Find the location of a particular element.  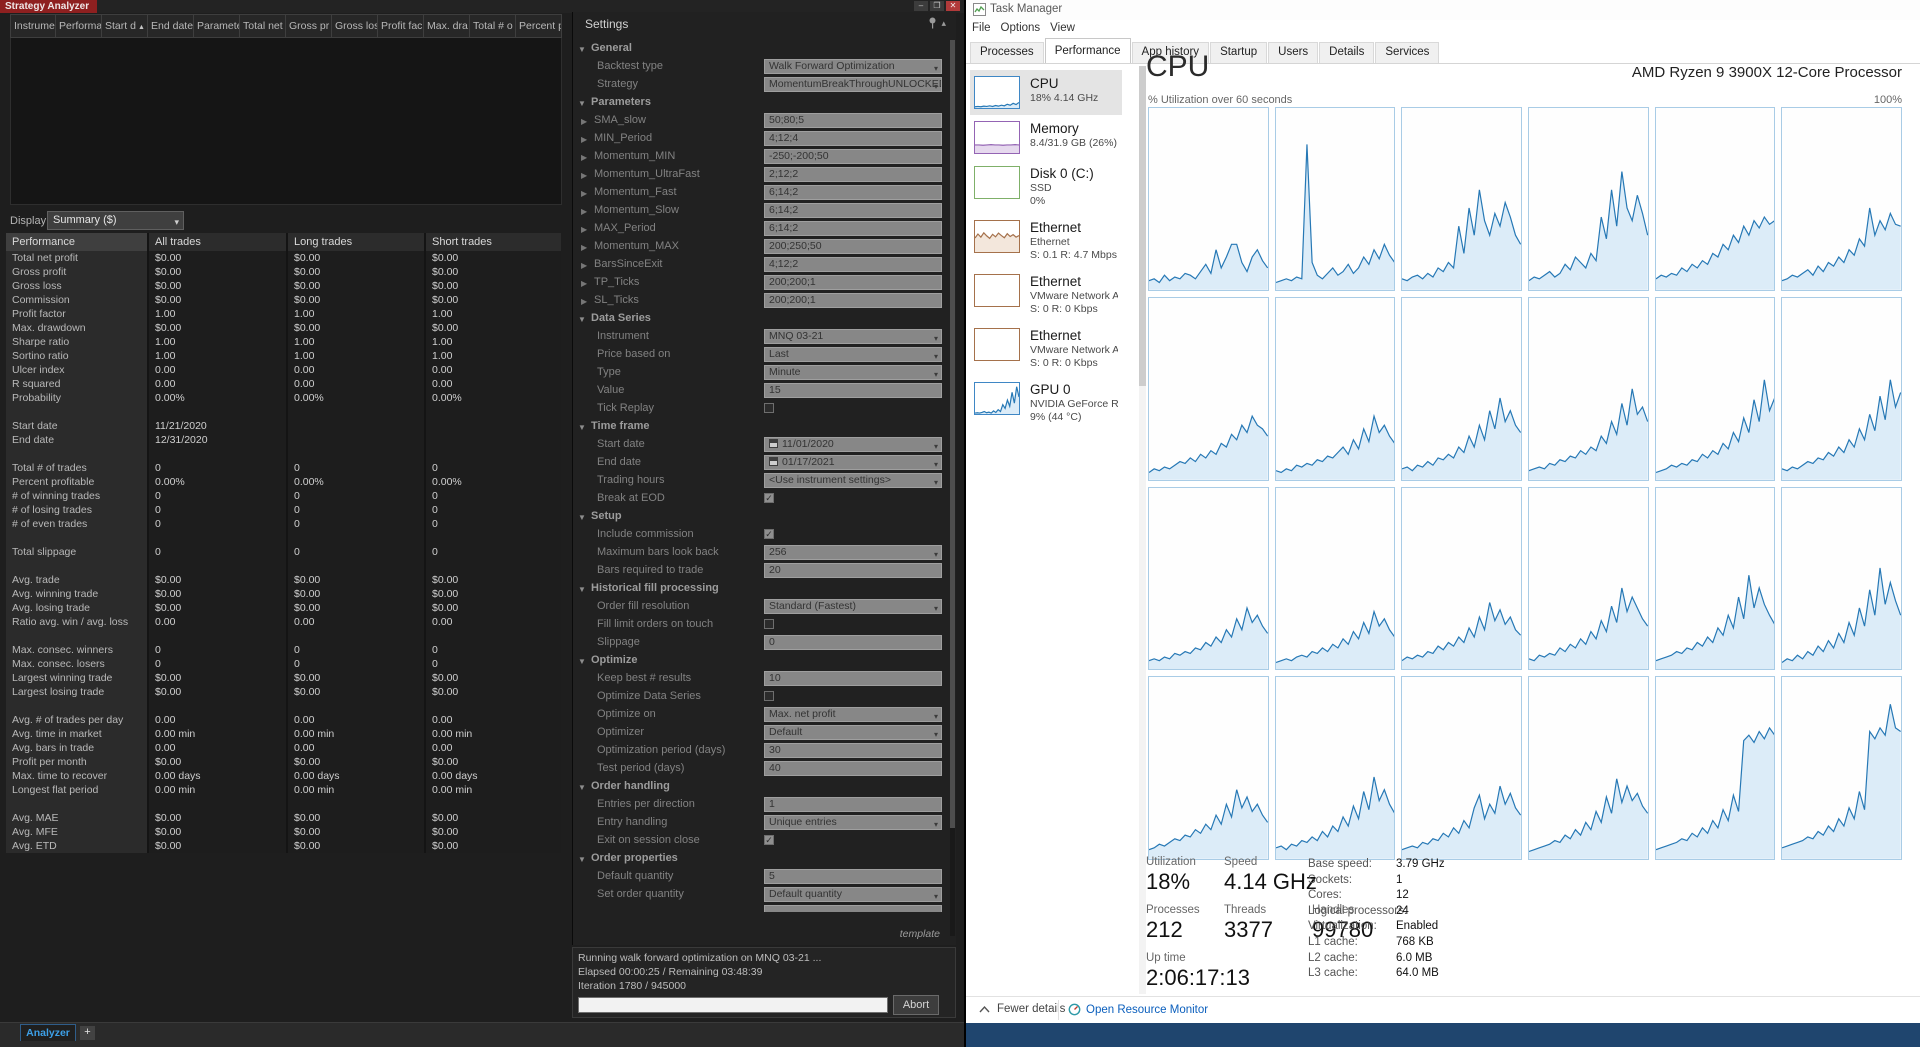

dropdown-field: Max. net profit ▾ is located at coordinates (853, 714).